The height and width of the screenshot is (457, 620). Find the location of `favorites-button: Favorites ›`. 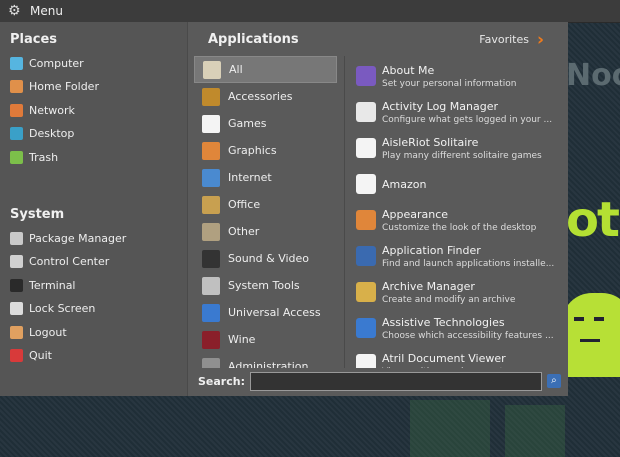

favorites-button: Favorites › is located at coordinates (511, 39).